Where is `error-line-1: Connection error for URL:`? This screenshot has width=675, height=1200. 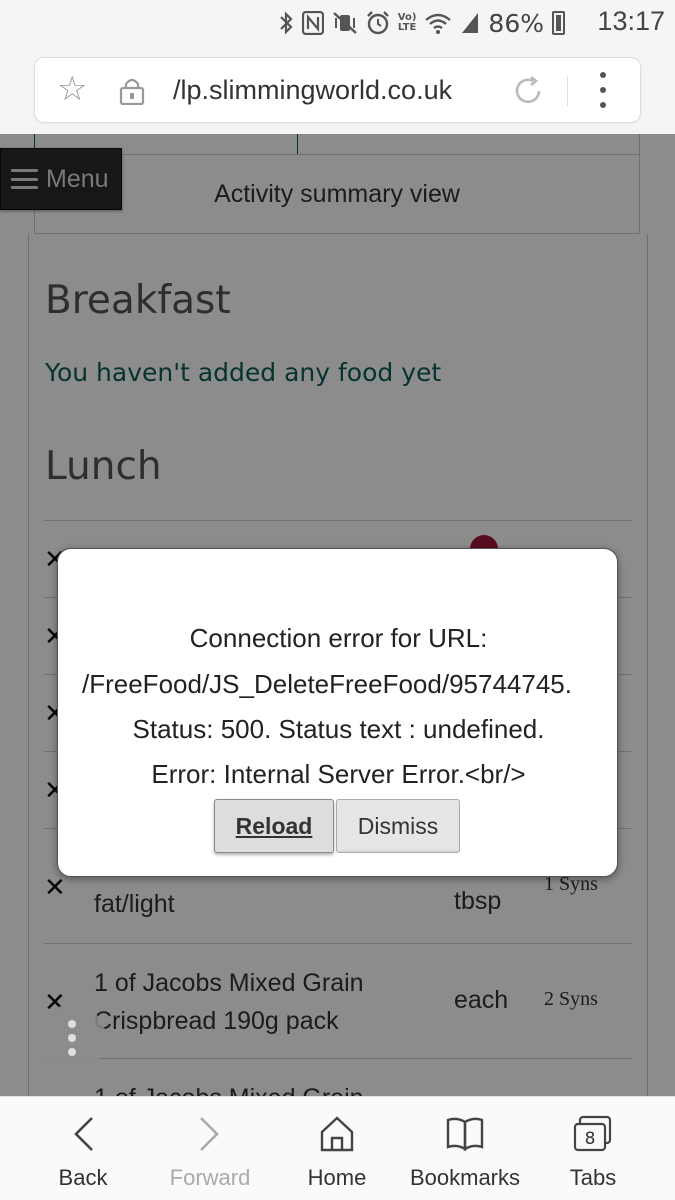
error-line-1: Connection error for URL: is located at coordinates (338, 638).